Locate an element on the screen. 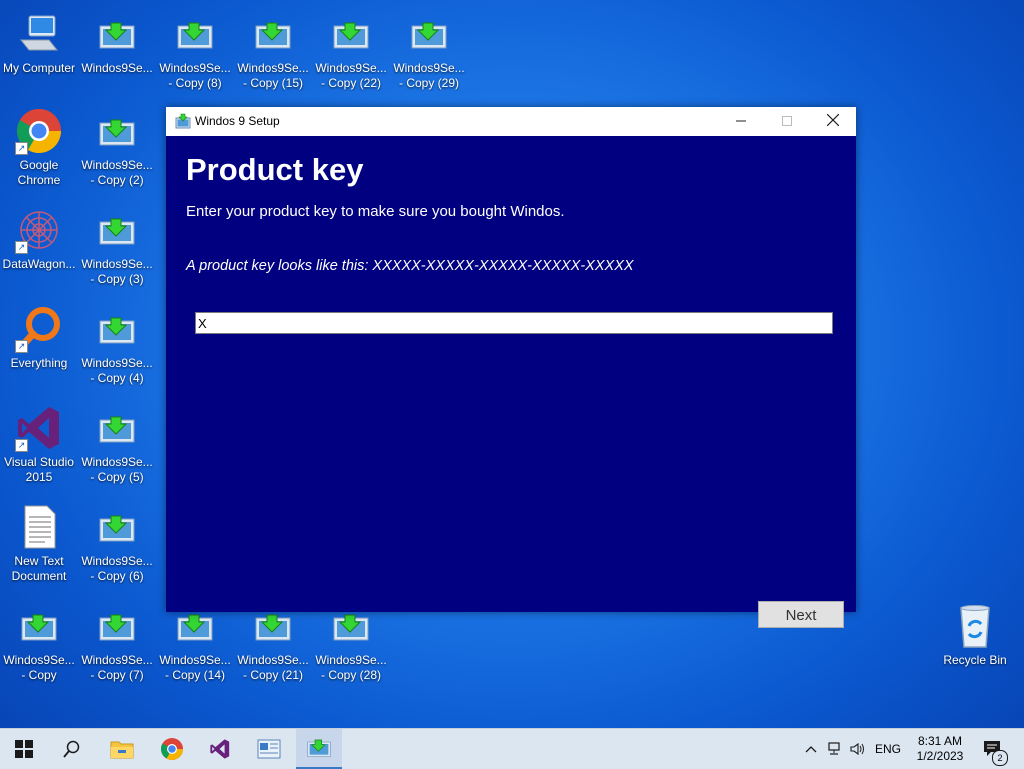 The height and width of the screenshot is (769, 1024). desktop-icon-windos9setup-copy-21: Windos9Se... - Copy (21) is located at coordinates (273, 642).